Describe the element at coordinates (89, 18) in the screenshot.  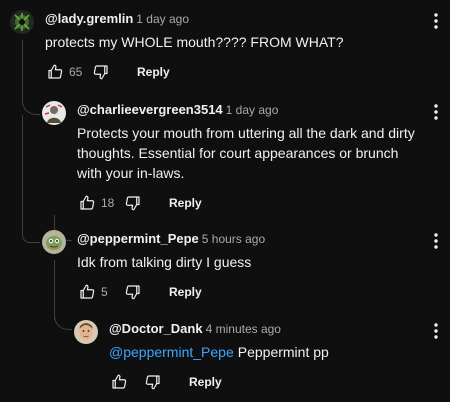
I see `comment-author: @lady.gremlin` at that location.